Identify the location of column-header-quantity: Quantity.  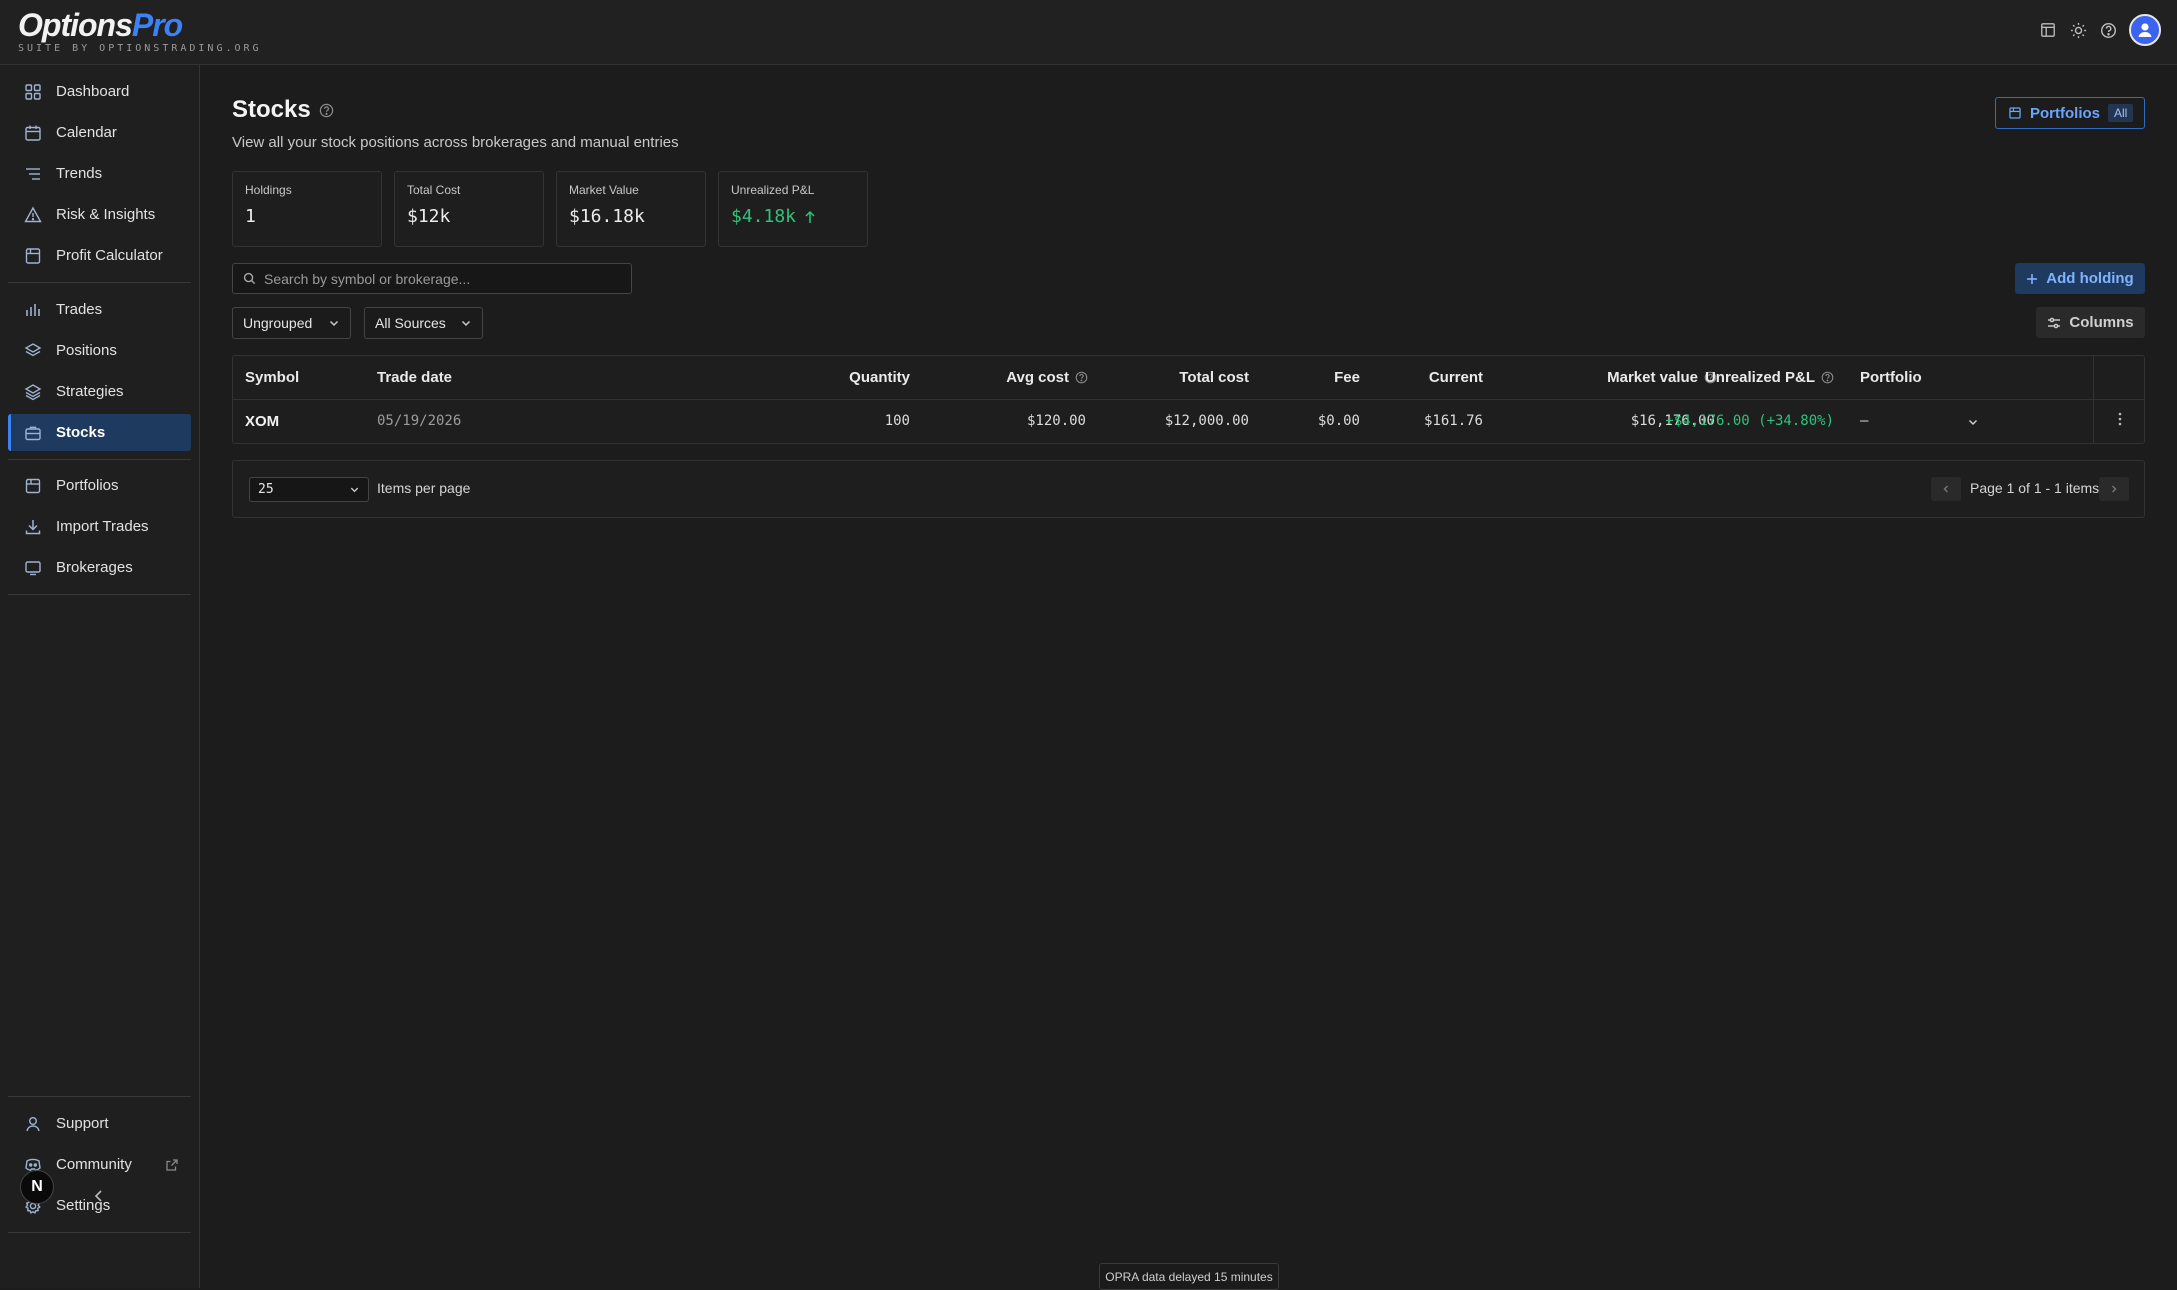
(879, 377).